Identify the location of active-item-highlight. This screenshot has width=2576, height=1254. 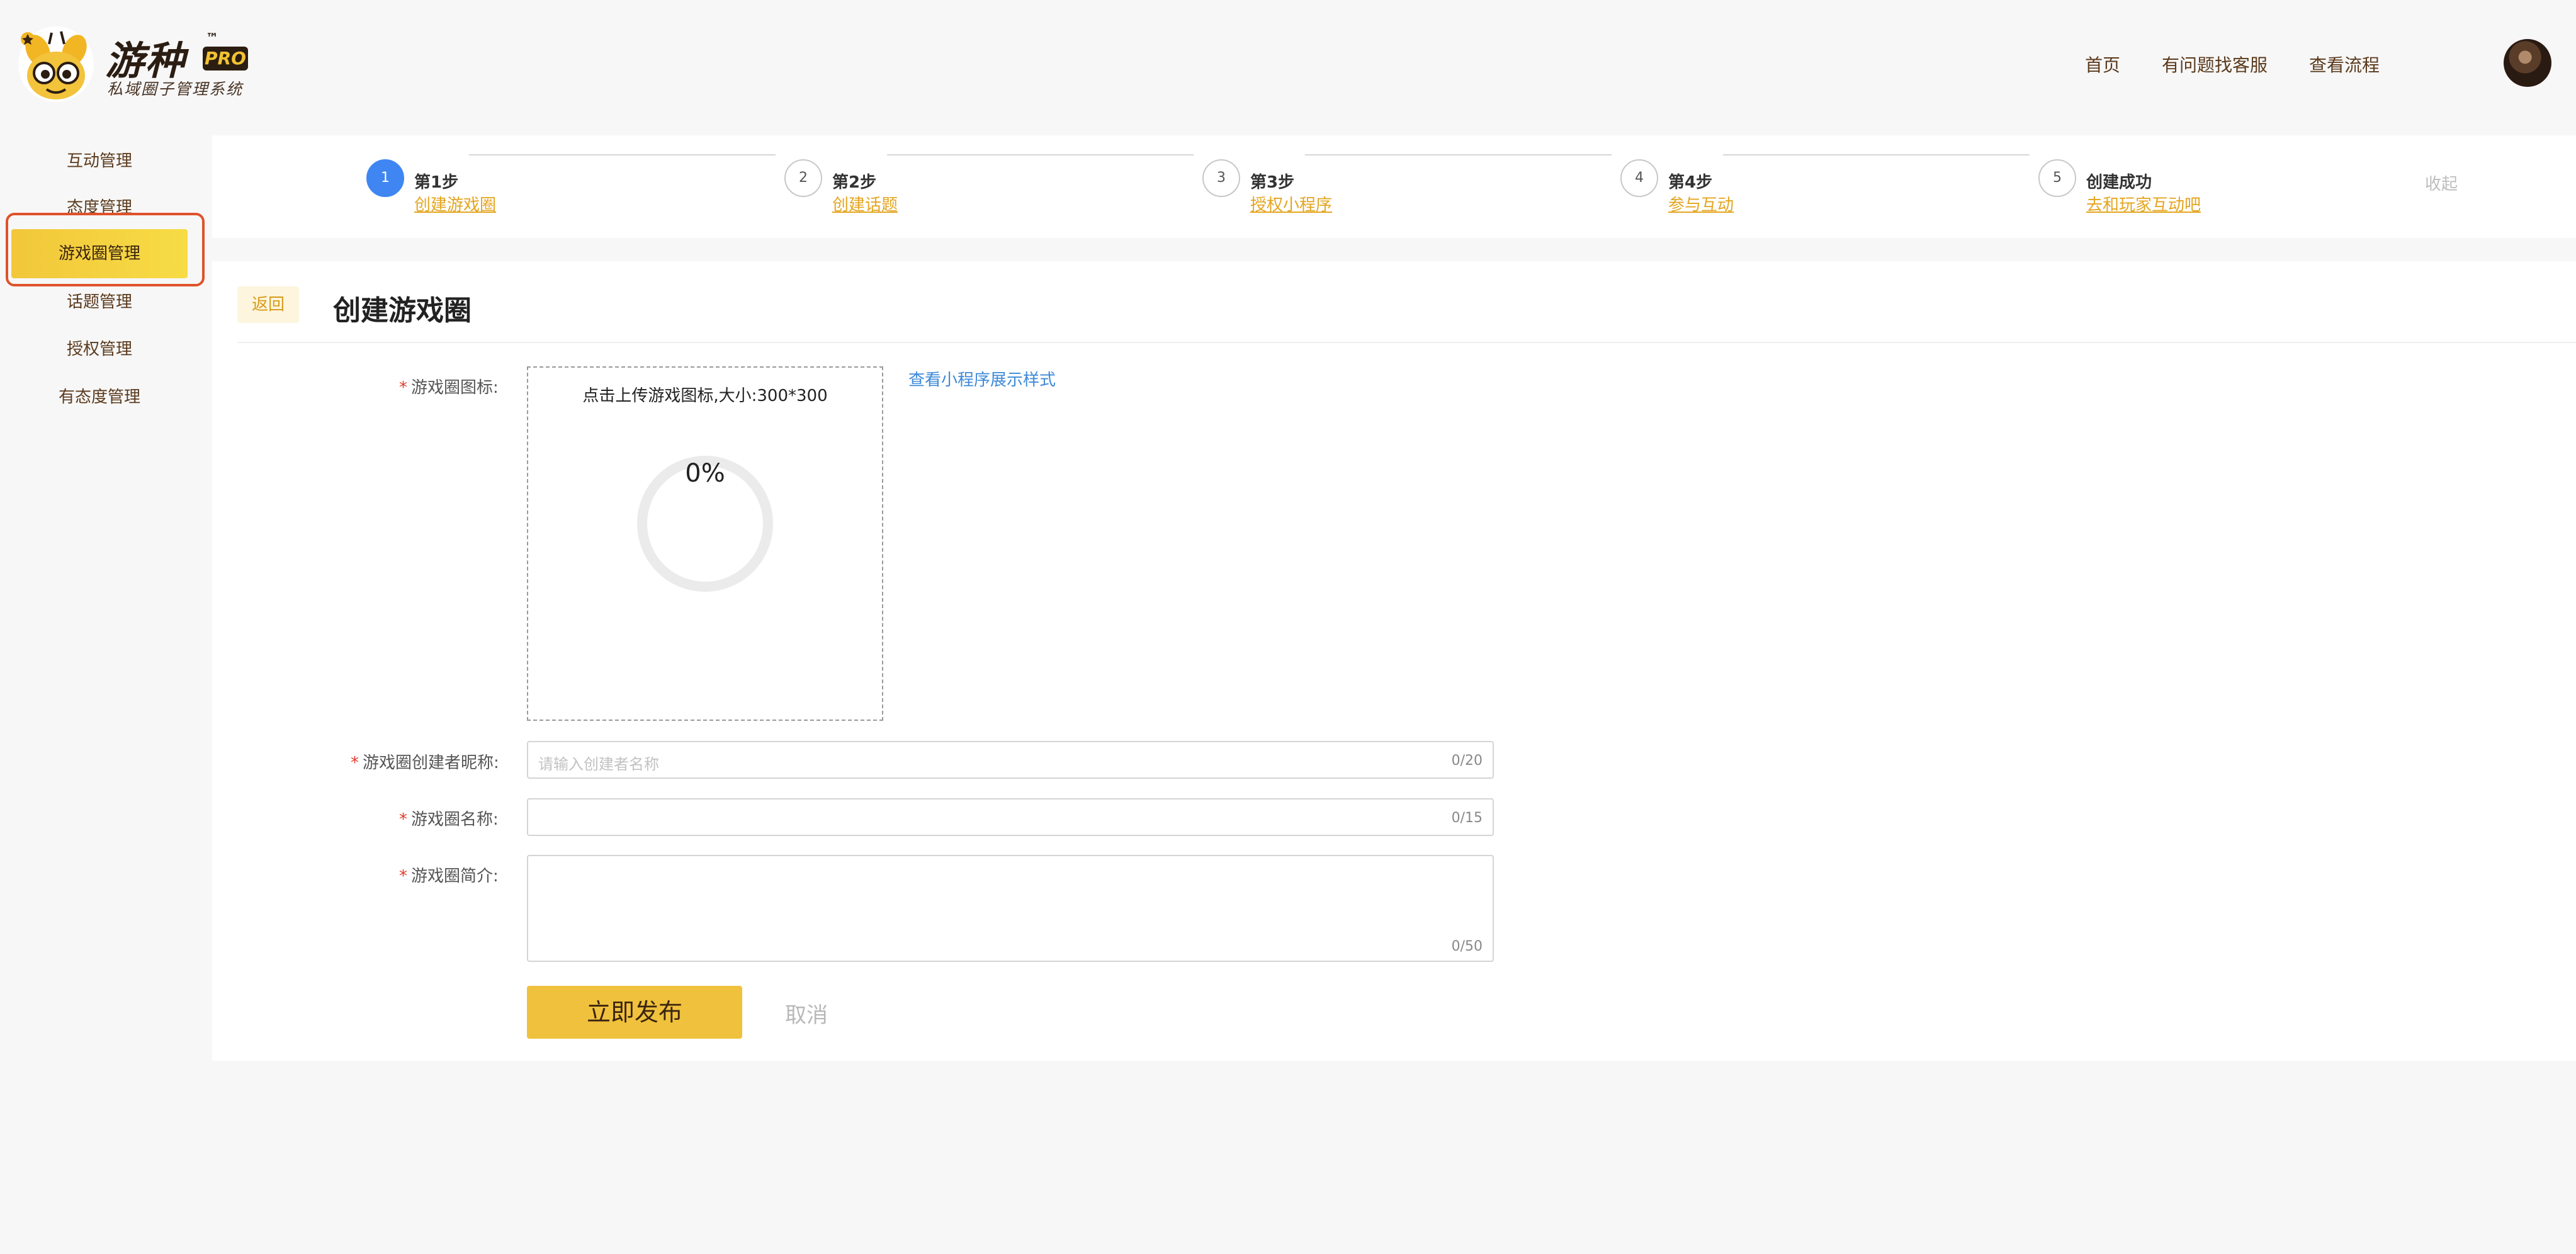
(105, 249).